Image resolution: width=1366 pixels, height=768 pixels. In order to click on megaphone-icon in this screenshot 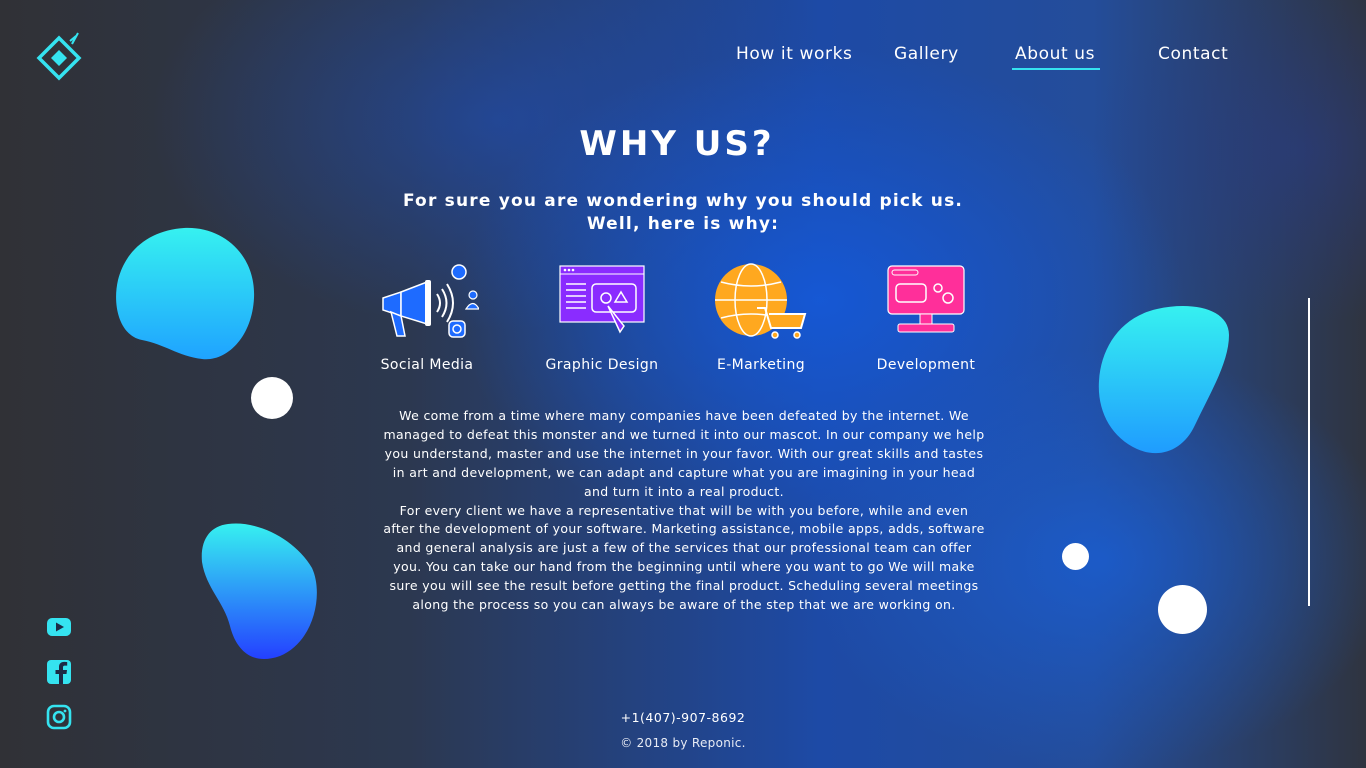, I will do `click(430, 301)`.